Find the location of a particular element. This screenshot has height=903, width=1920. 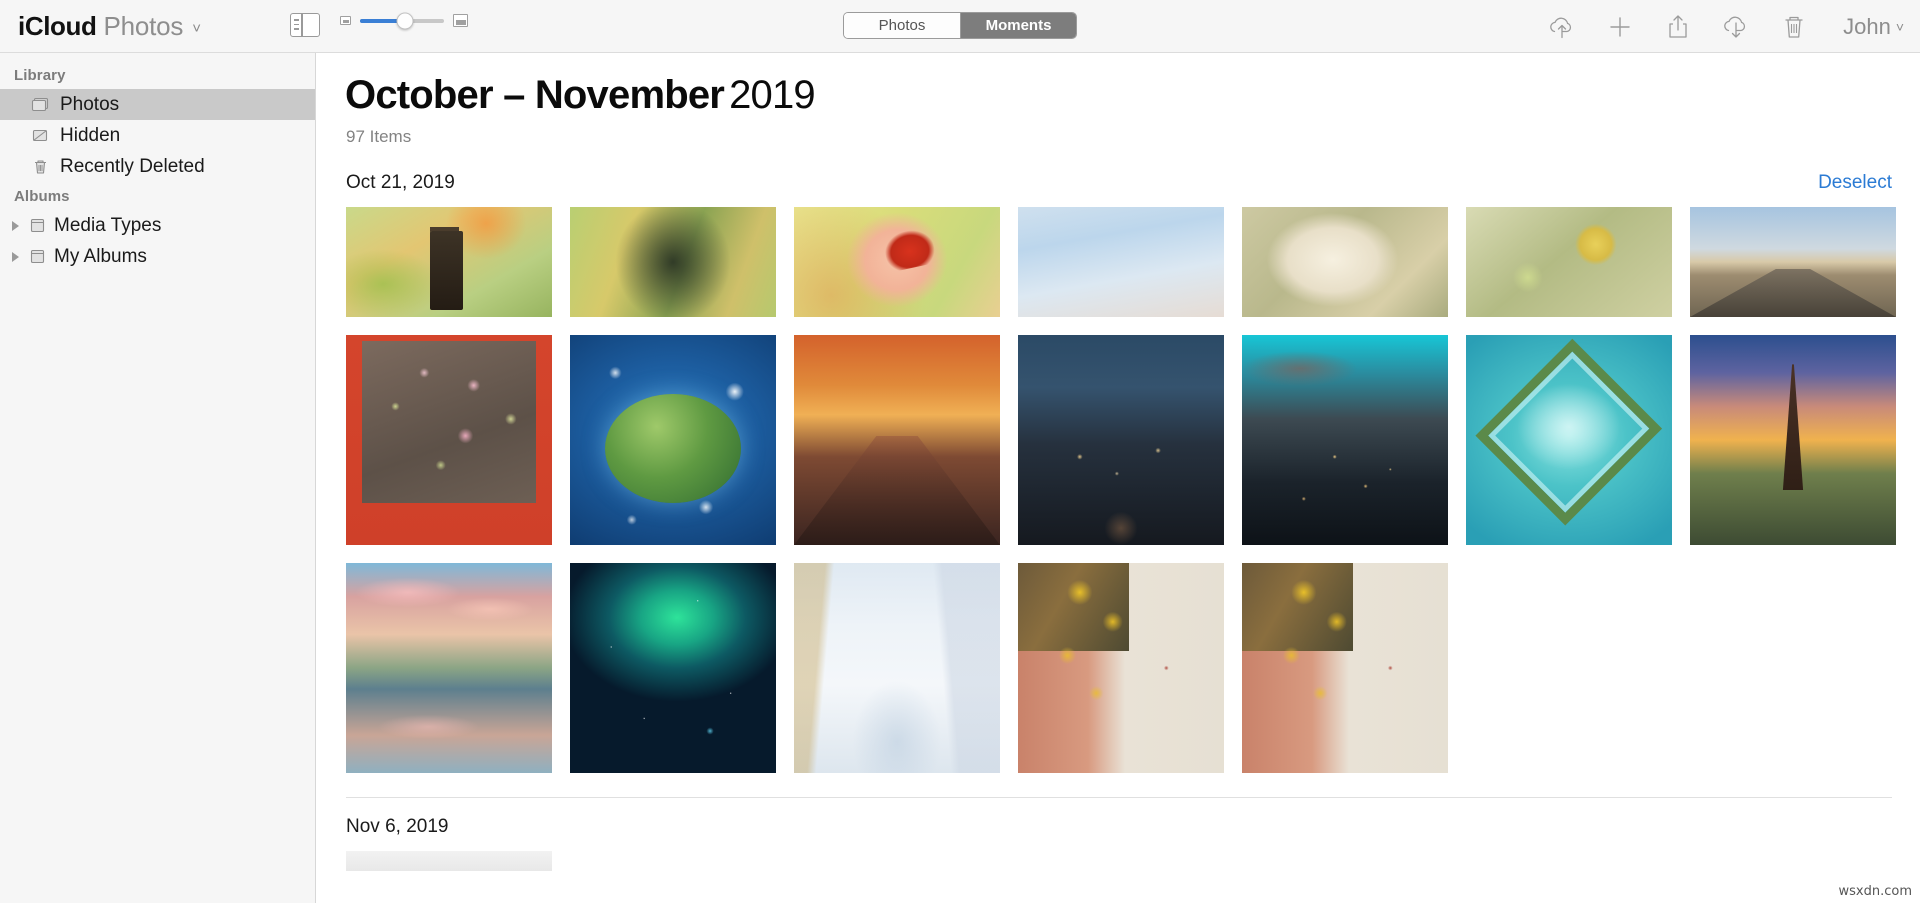

photo-tiny-planet-castle is located at coordinates (673, 440).